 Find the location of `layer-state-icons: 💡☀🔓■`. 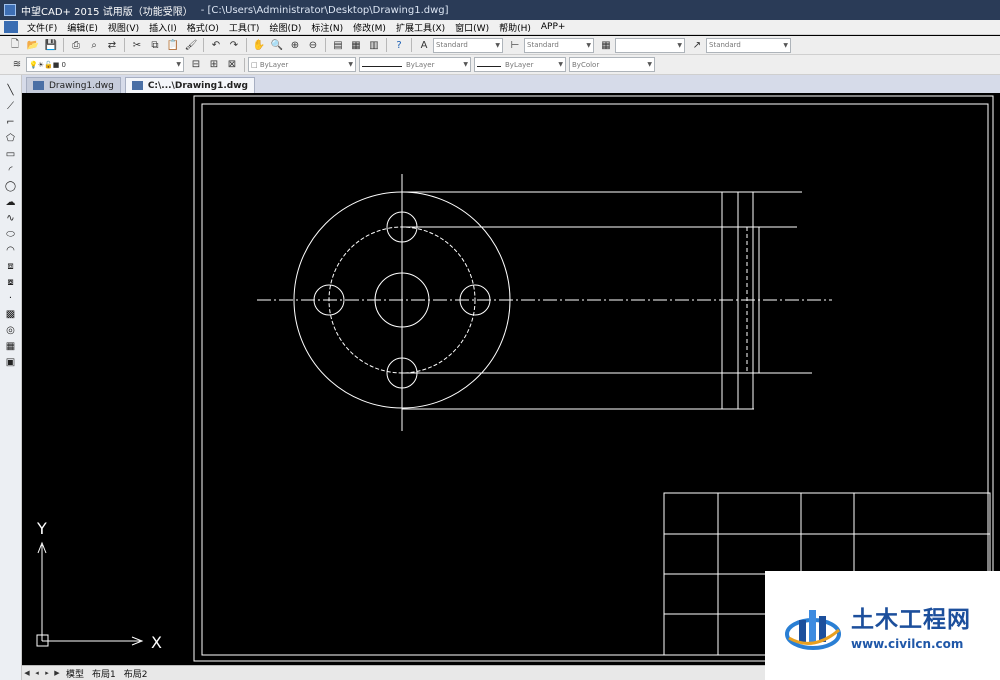

layer-state-icons: 💡☀🔓■ is located at coordinates (45, 64).